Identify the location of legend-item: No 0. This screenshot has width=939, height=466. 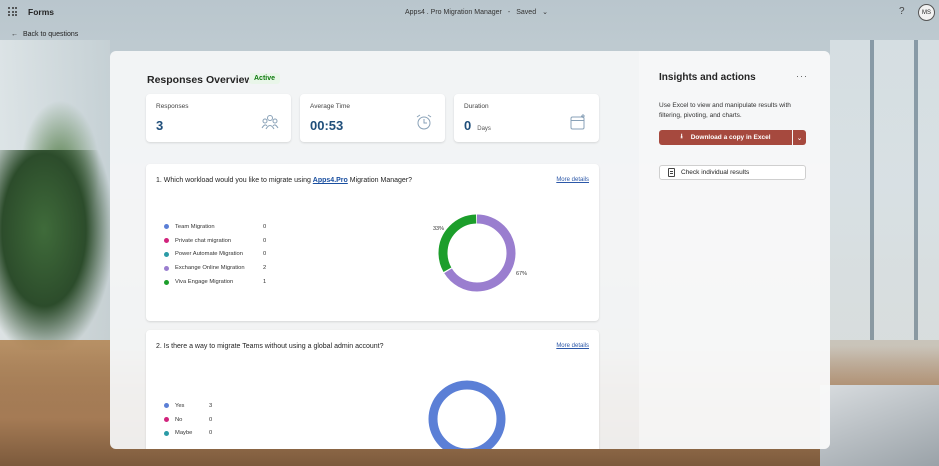
(224, 420).